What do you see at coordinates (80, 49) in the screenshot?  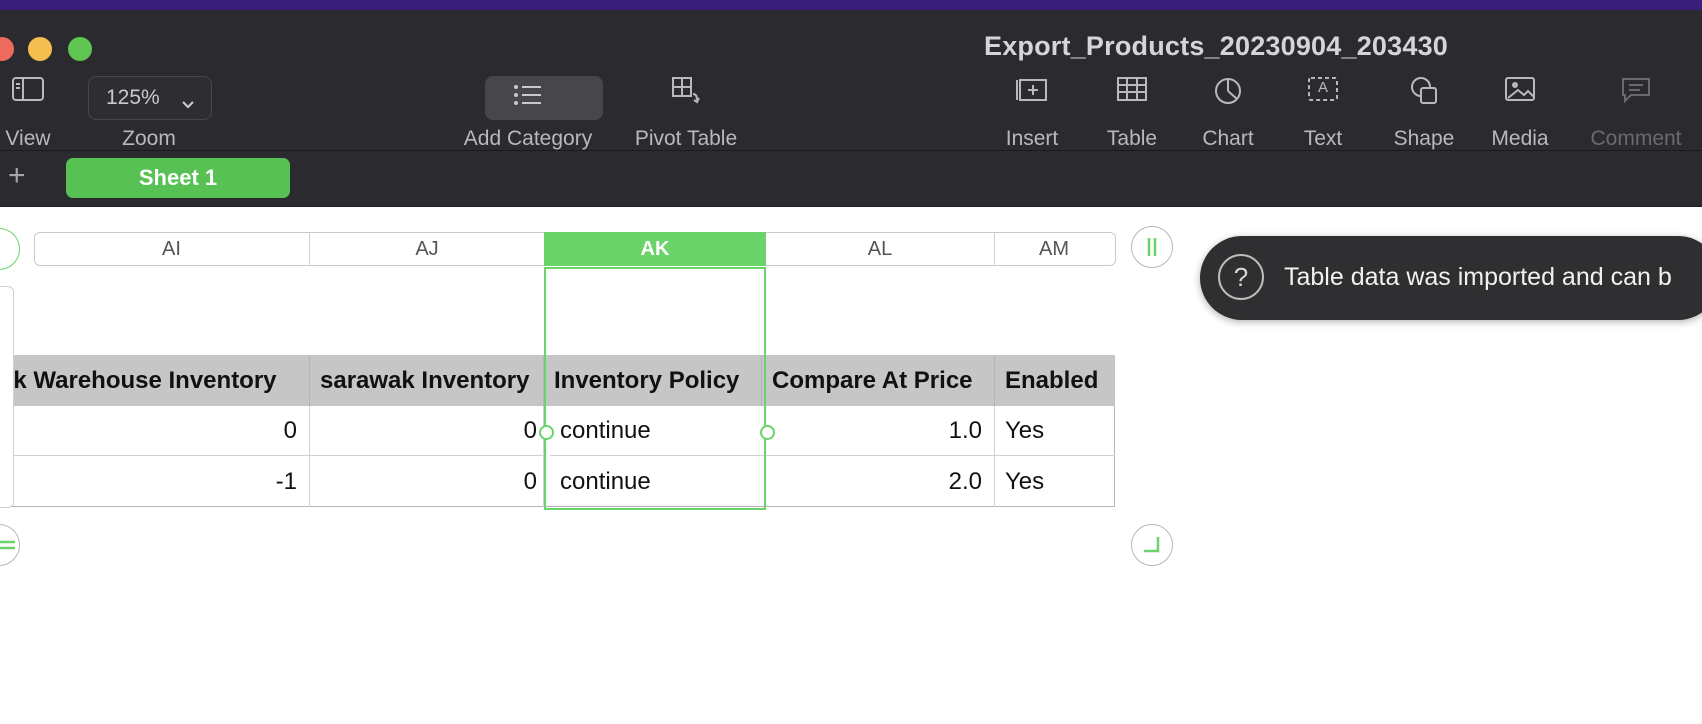 I see `zoom-window-button` at bounding box center [80, 49].